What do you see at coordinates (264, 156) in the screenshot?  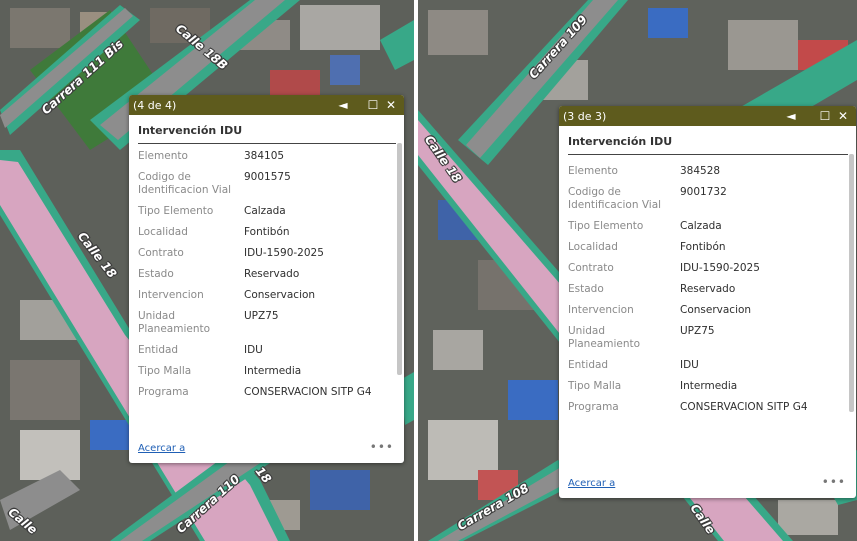 I see `attribute-value: 384105` at bounding box center [264, 156].